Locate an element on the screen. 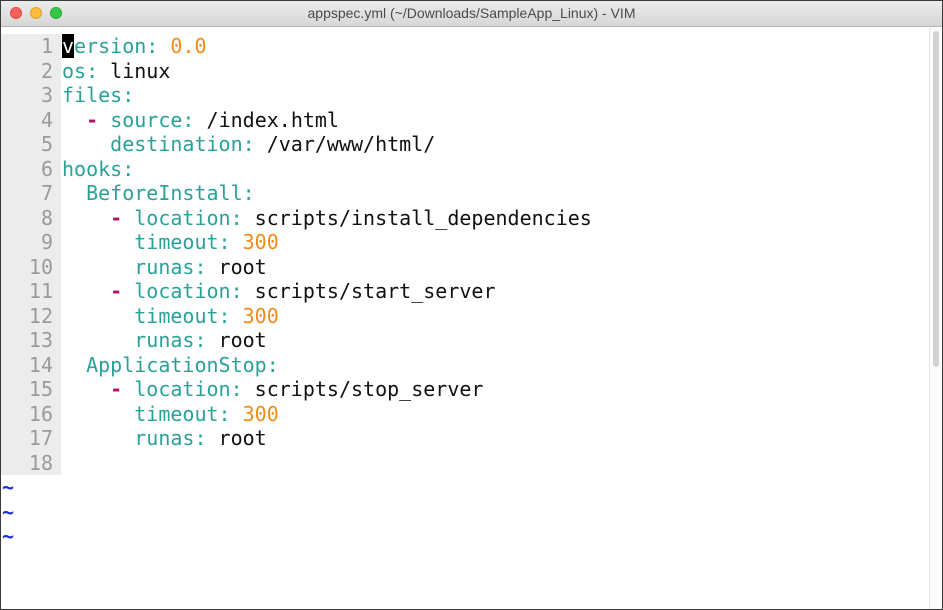 The height and width of the screenshot is (610, 943). line-number: 15 is located at coordinates (31, 389).